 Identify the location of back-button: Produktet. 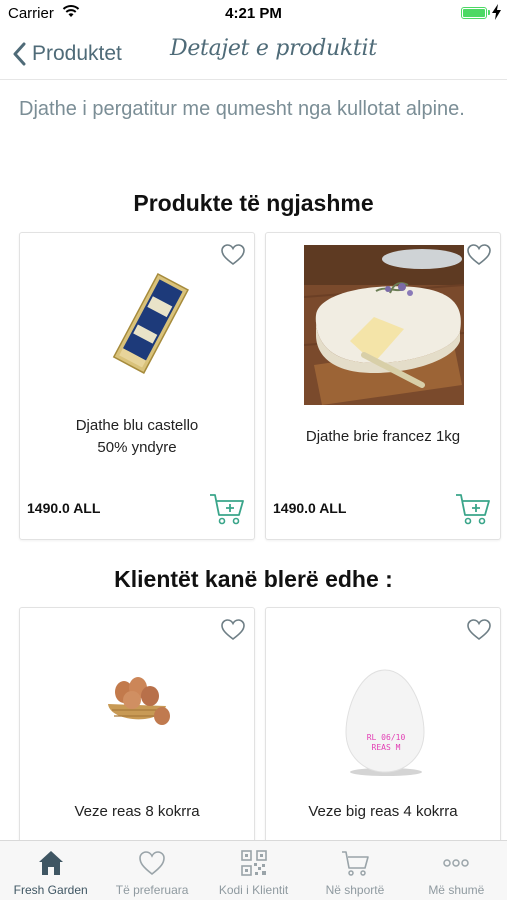
(67, 54).